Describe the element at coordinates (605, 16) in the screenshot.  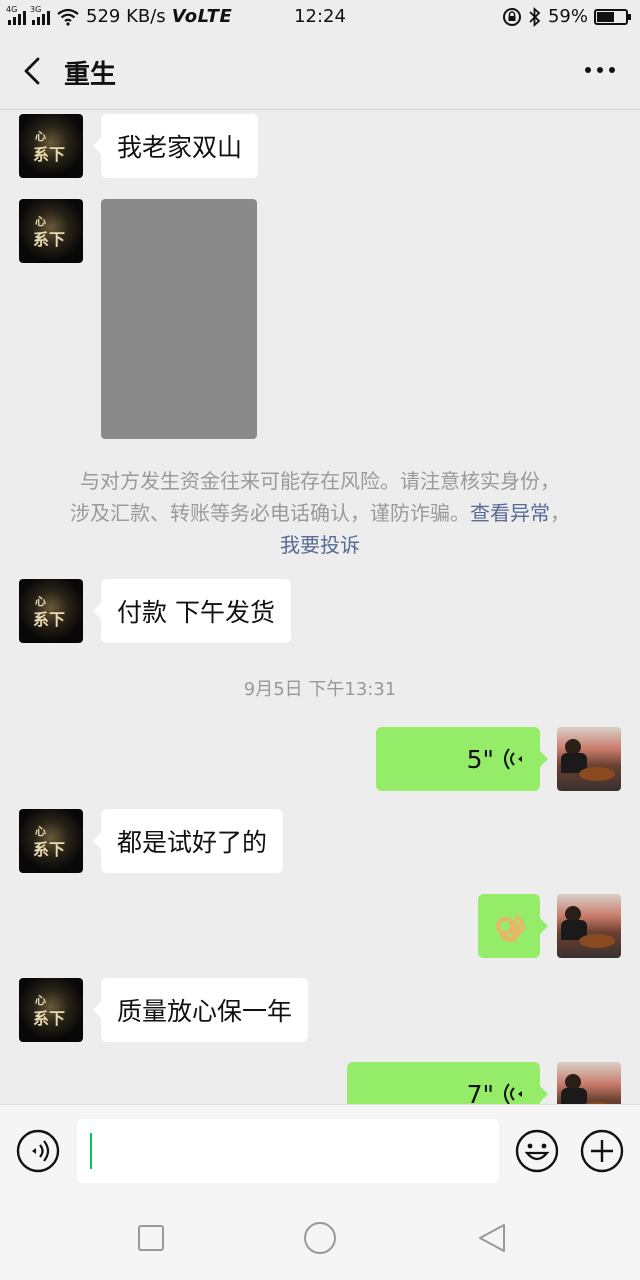
I see `battery-fill` at that location.